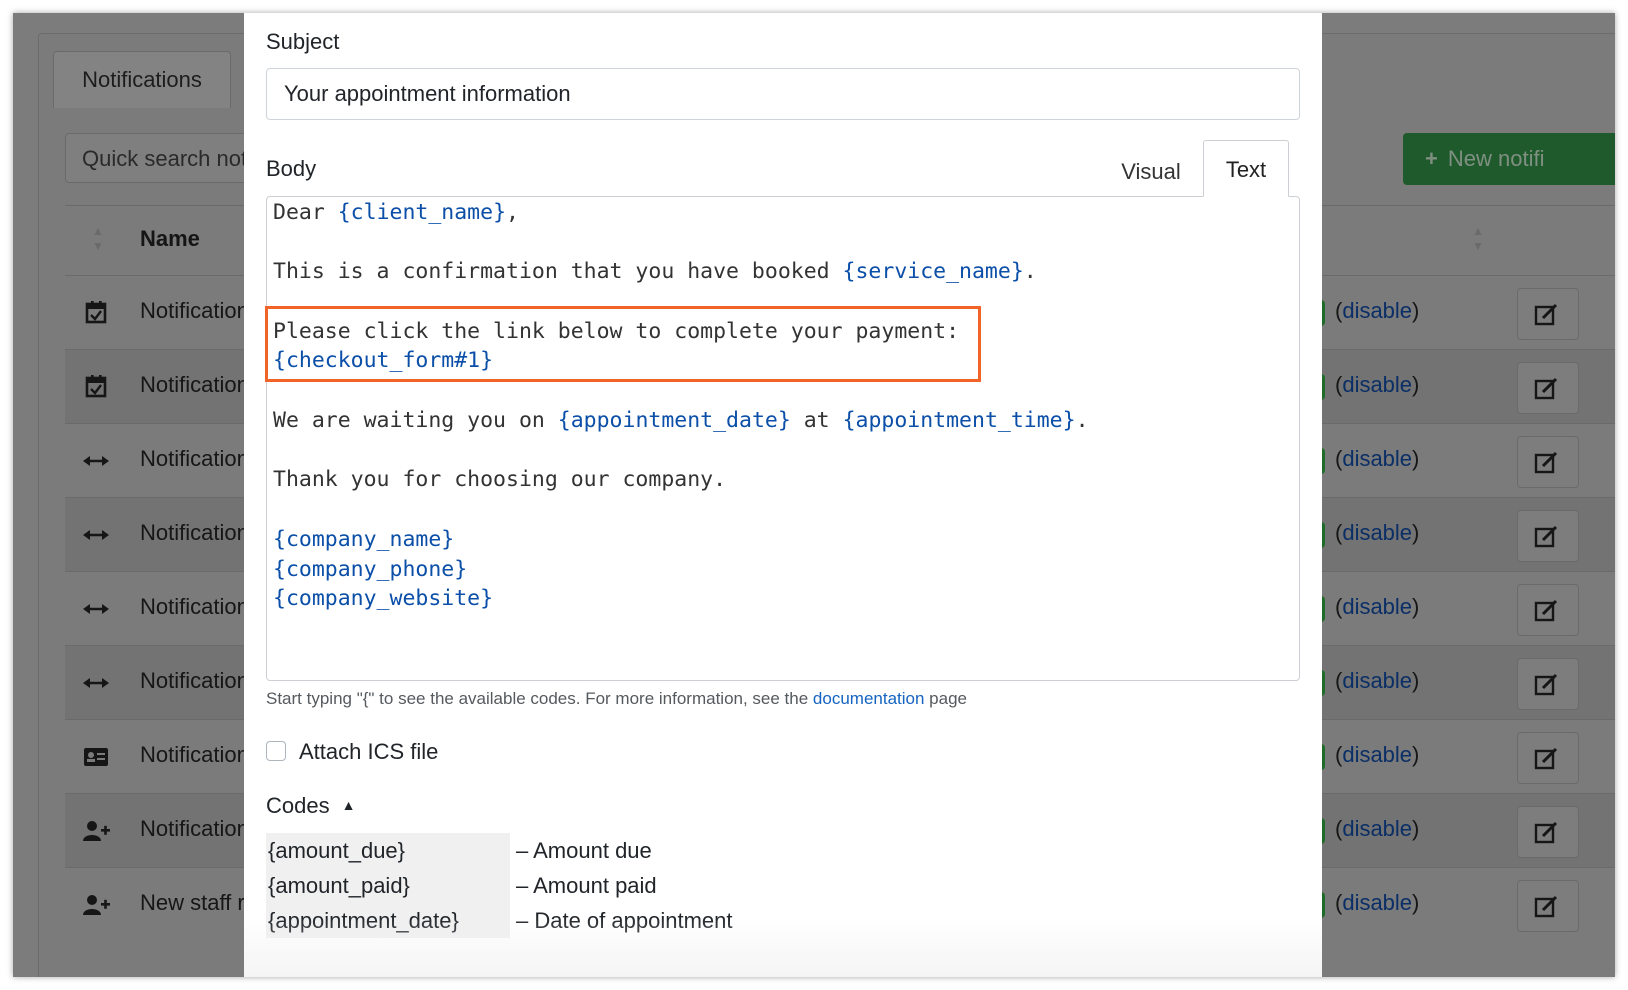 The image size is (1628, 990). I want to click on placeholder-token: {company_website}, so click(383, 598).